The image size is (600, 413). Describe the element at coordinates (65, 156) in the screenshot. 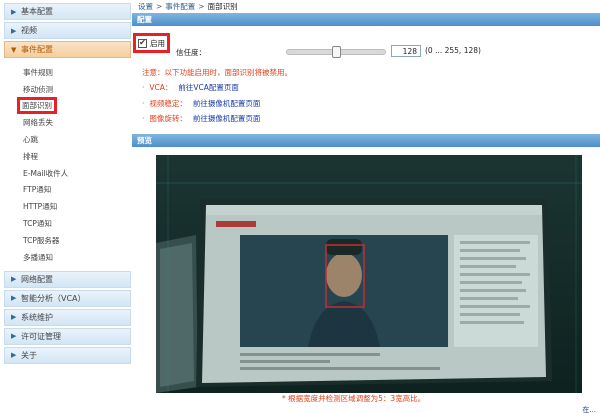

I see `sidebar-item-schedule: 排程` at that location.